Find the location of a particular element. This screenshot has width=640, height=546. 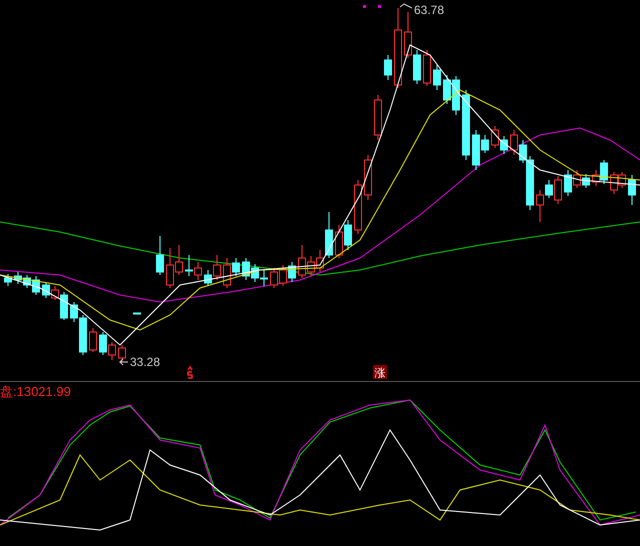

signal-badge: 涨 is located at coordinates (380, 372).